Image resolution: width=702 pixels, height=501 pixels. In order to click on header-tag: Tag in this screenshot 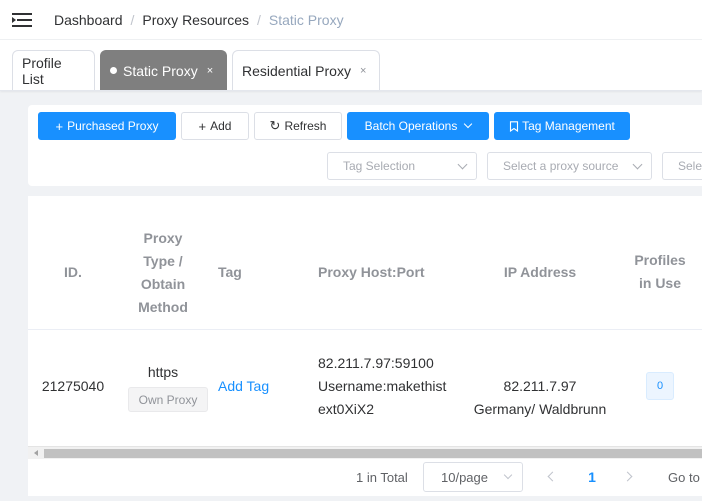, I will do `click(230, 272)`.